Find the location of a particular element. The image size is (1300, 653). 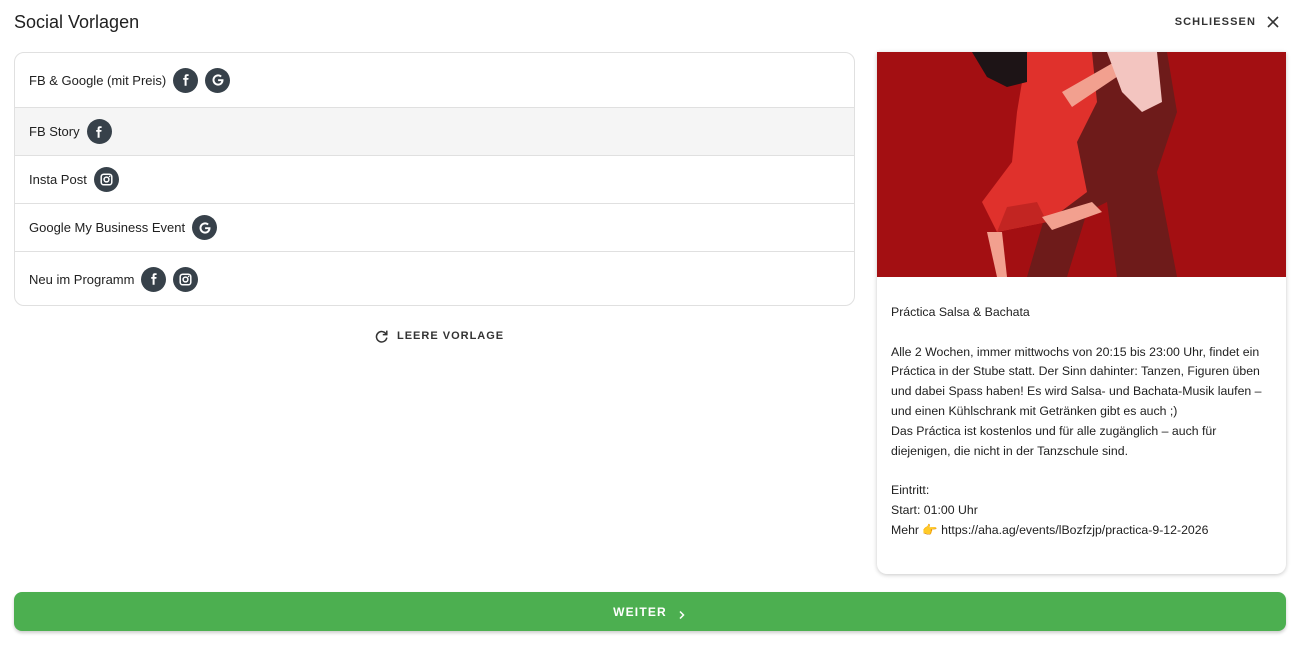

template-row-fb-story: FB Story is located at coordinates (434, 132).